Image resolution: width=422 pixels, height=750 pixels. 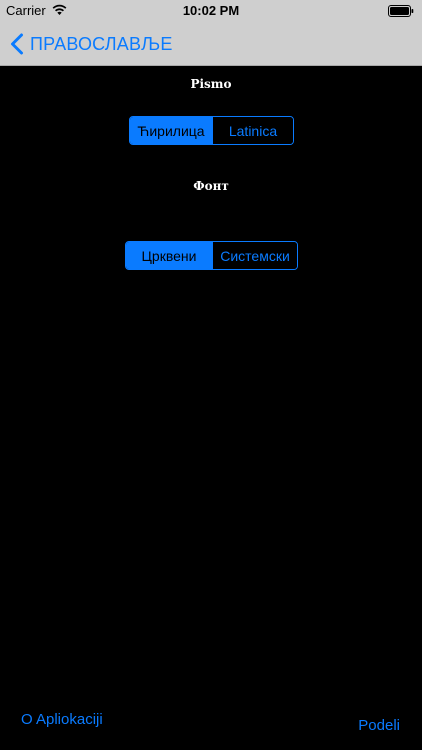 I want to click on segment-latin: Latinica, so click(x=252, y=130).